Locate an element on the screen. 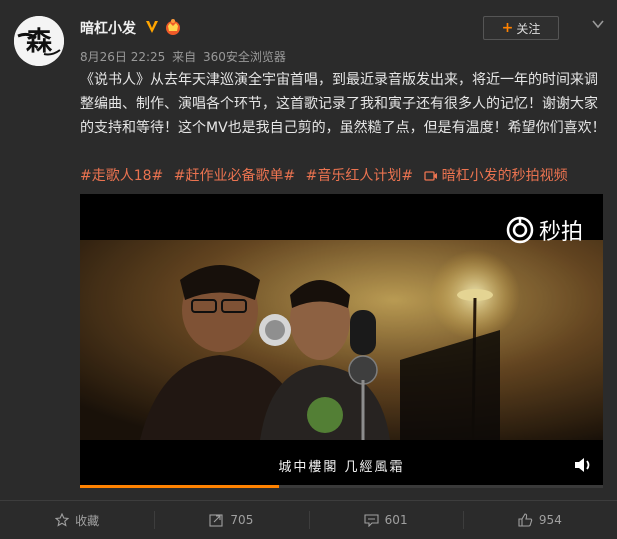  video-subtitle: 城中樓閣 几經風霜 is located at coordinates (341, 467).